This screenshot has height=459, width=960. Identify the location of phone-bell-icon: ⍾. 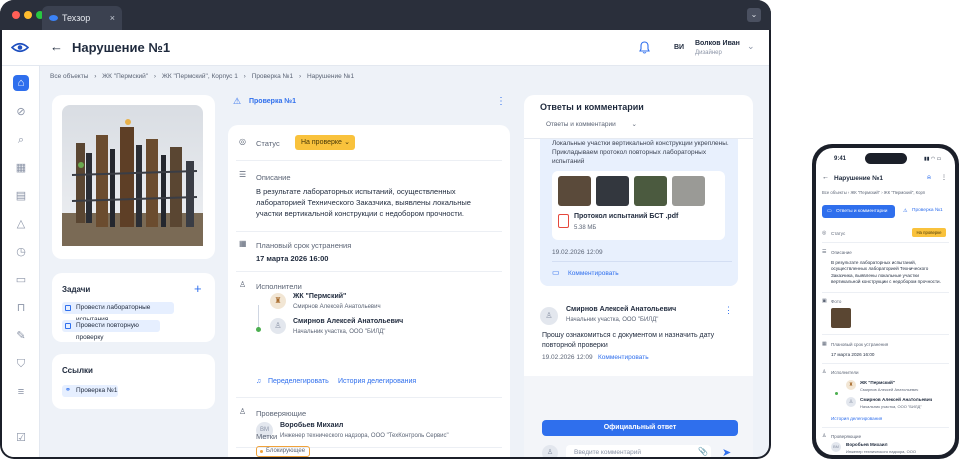
(929, 178).